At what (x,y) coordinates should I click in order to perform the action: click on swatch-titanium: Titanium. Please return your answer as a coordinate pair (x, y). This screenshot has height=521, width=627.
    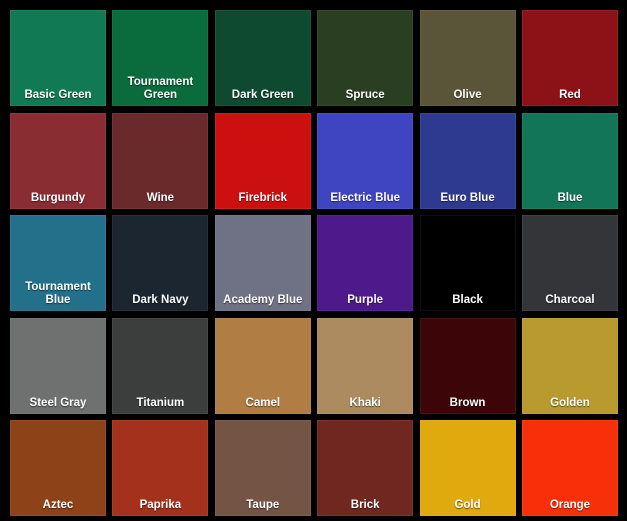
    Looking at the image, I should click on (160, 365).